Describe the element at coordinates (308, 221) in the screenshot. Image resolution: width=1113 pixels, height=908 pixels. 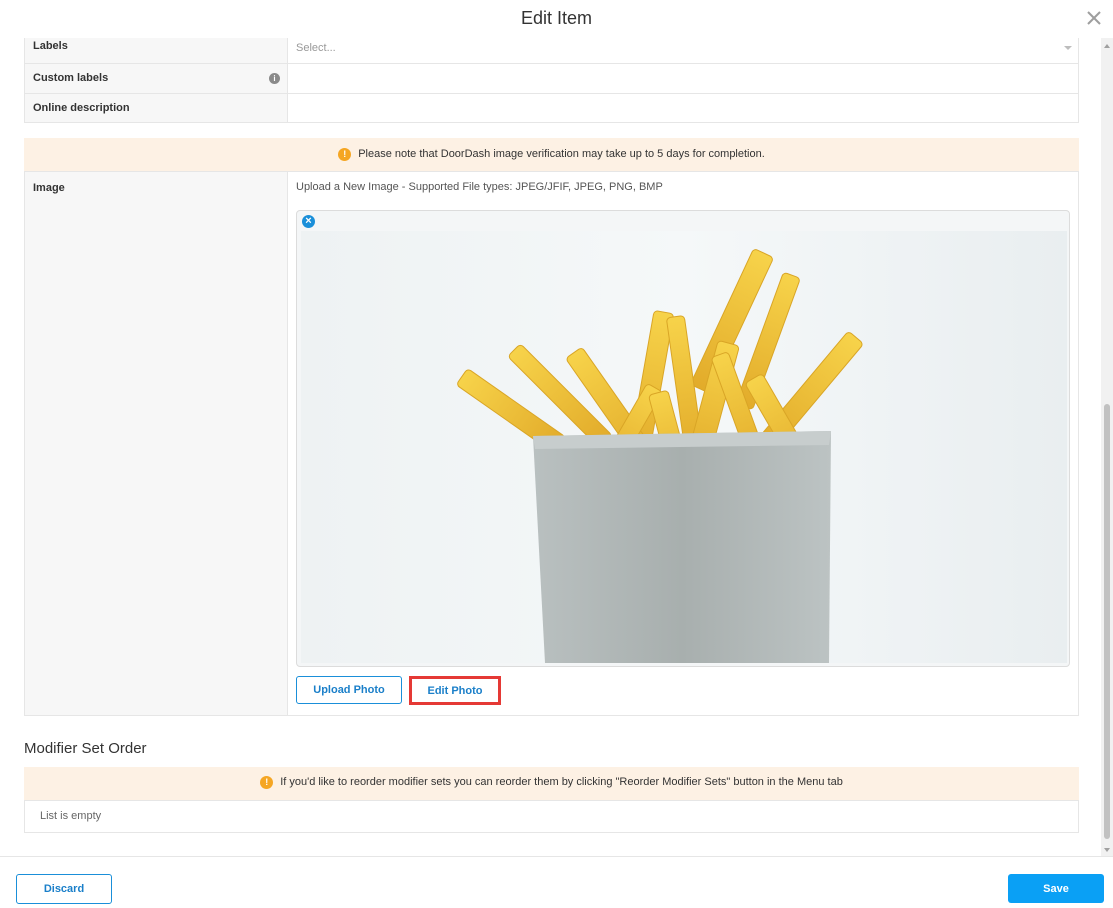
I see `remove-image-icon: ×` at that location.